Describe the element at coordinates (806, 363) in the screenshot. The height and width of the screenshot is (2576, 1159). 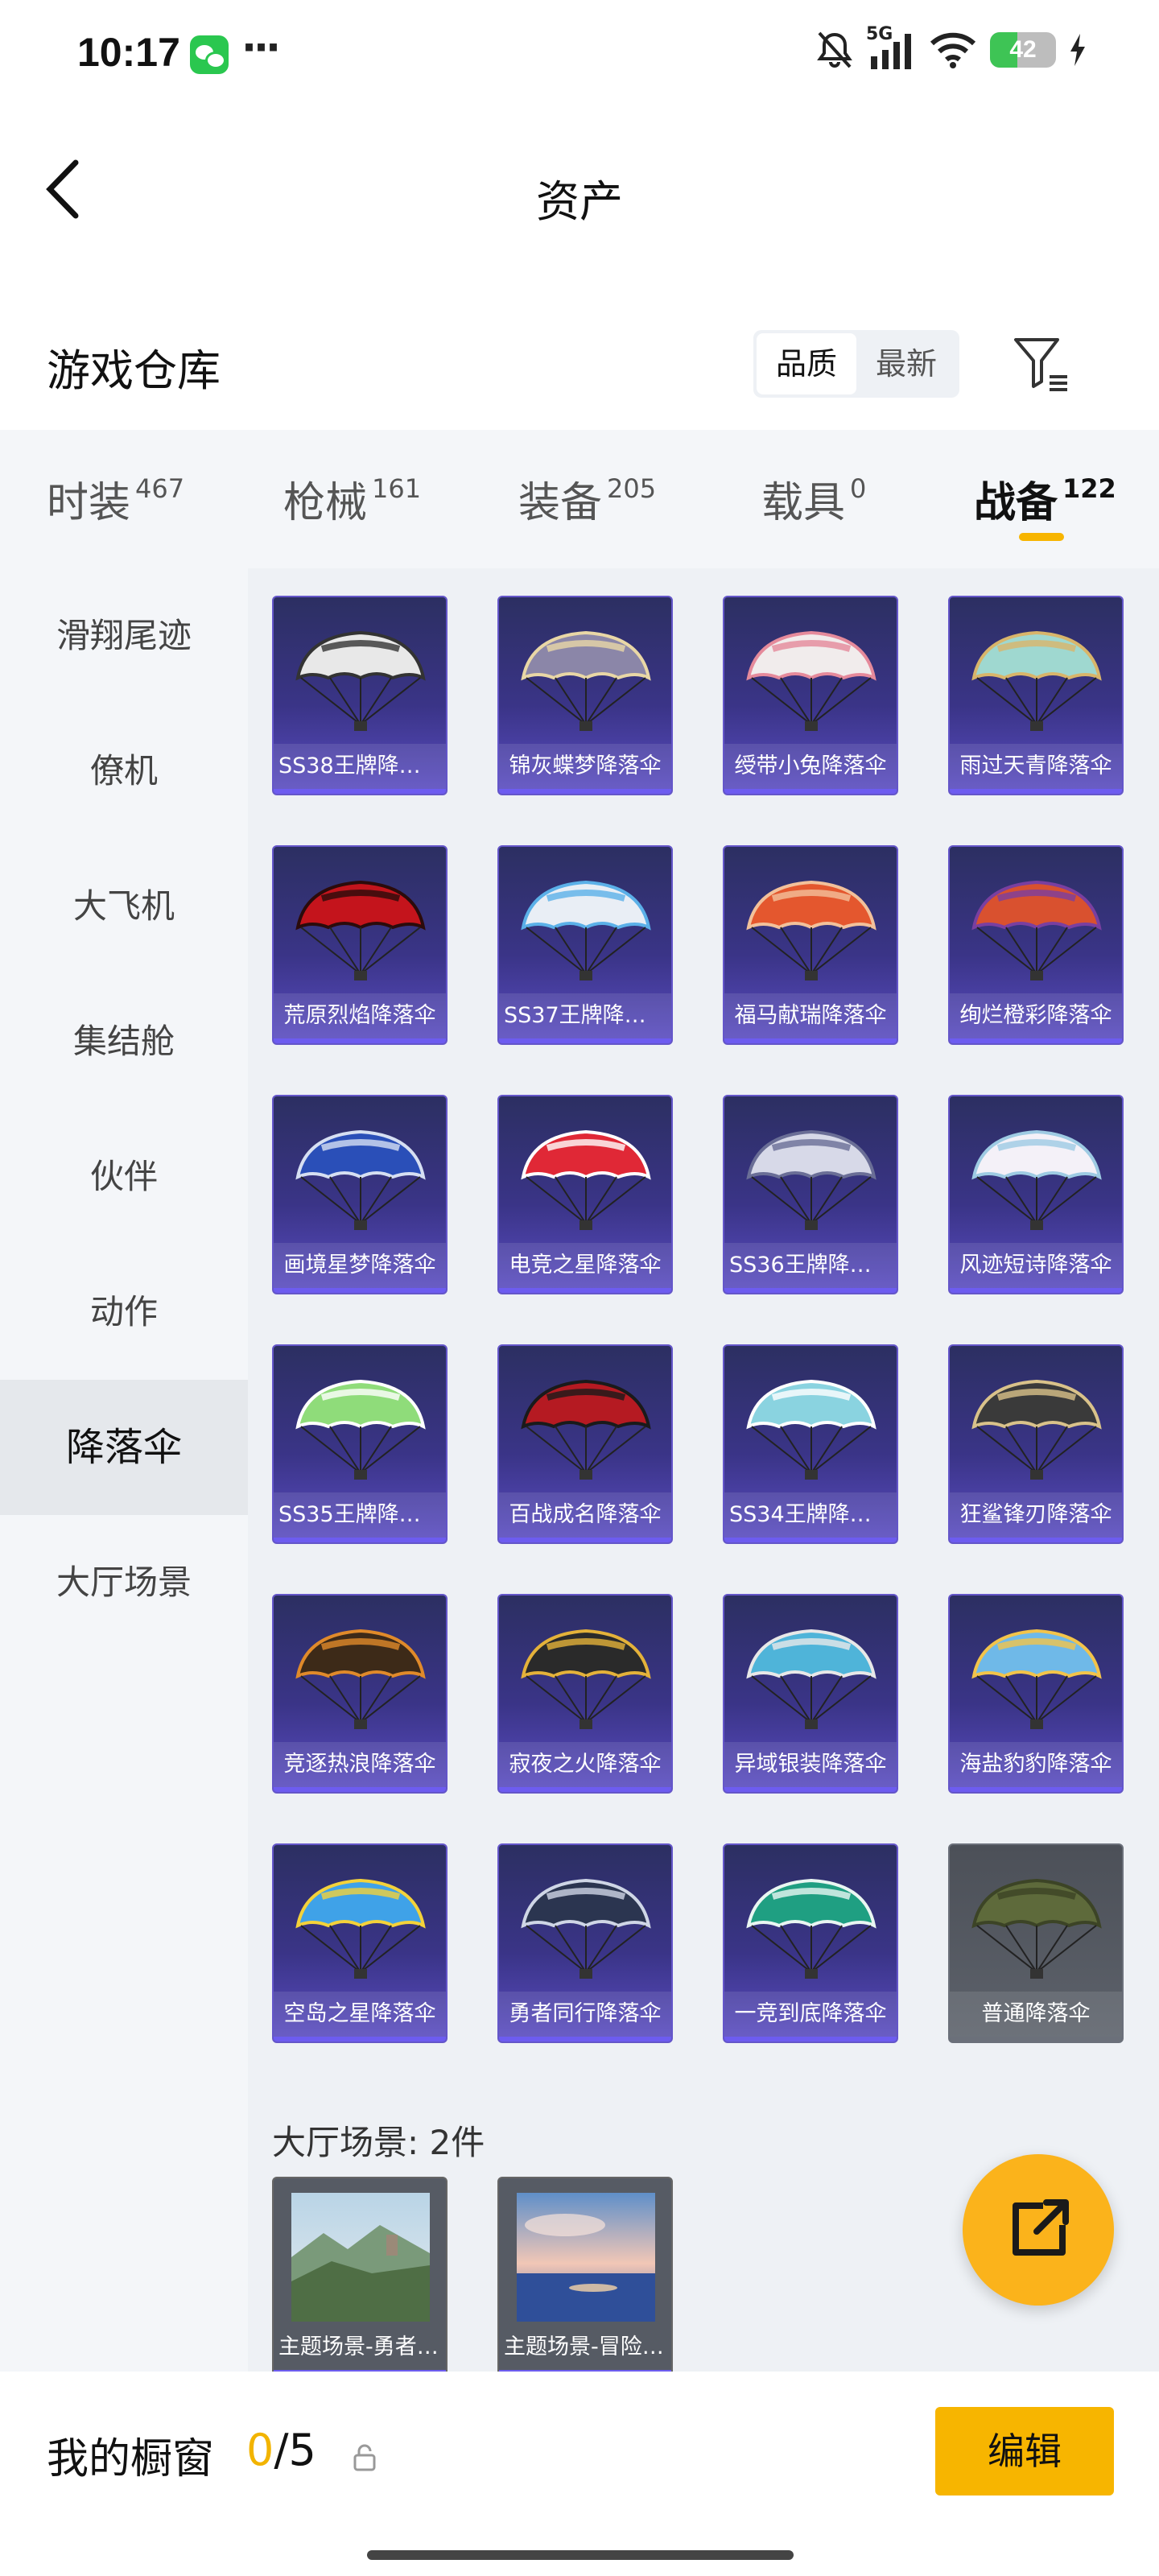
I see `sort-quality-button: 品质` at that location.